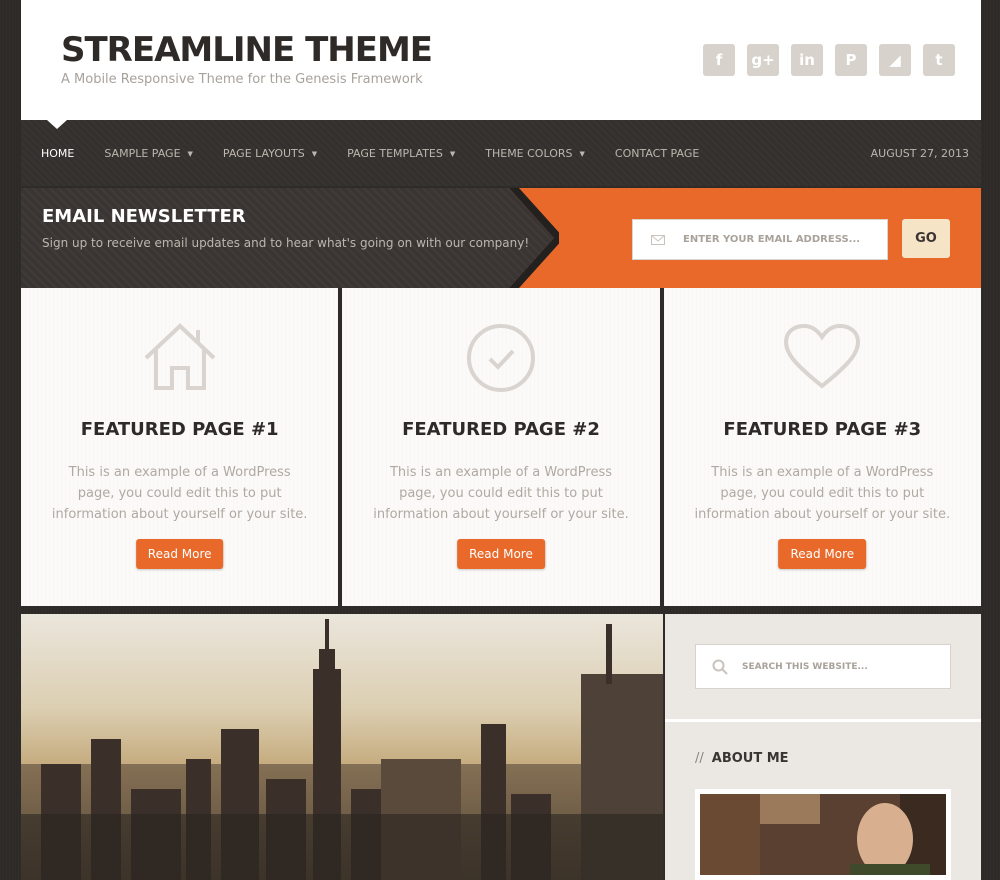 The height and width of the screenshot is (880, 1000). Describe the element at coordinates (763, 60) in the screenshot. I see `google-plus-icon: g+` at that location.